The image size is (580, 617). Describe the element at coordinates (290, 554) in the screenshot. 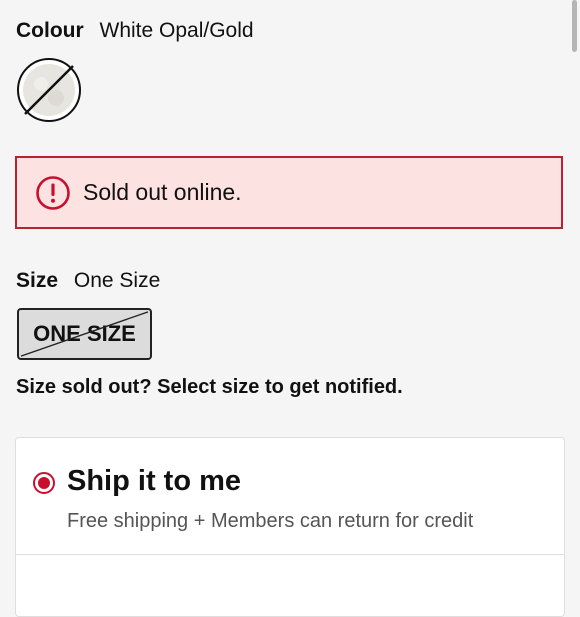

I see `option-divider` at that location.